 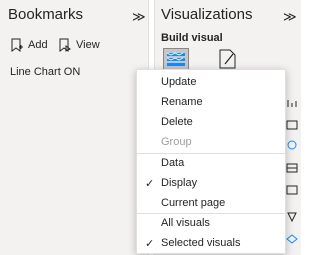 I want to click on menu-item-display: Display, so click(x=179, y=183).